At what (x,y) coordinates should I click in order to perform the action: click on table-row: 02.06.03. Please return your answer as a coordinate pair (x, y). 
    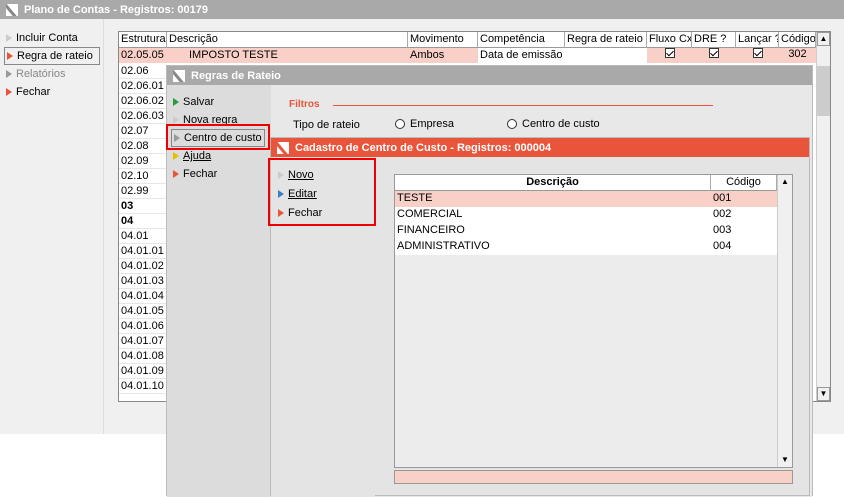
    Looking at the image, I should click on (143, 116).